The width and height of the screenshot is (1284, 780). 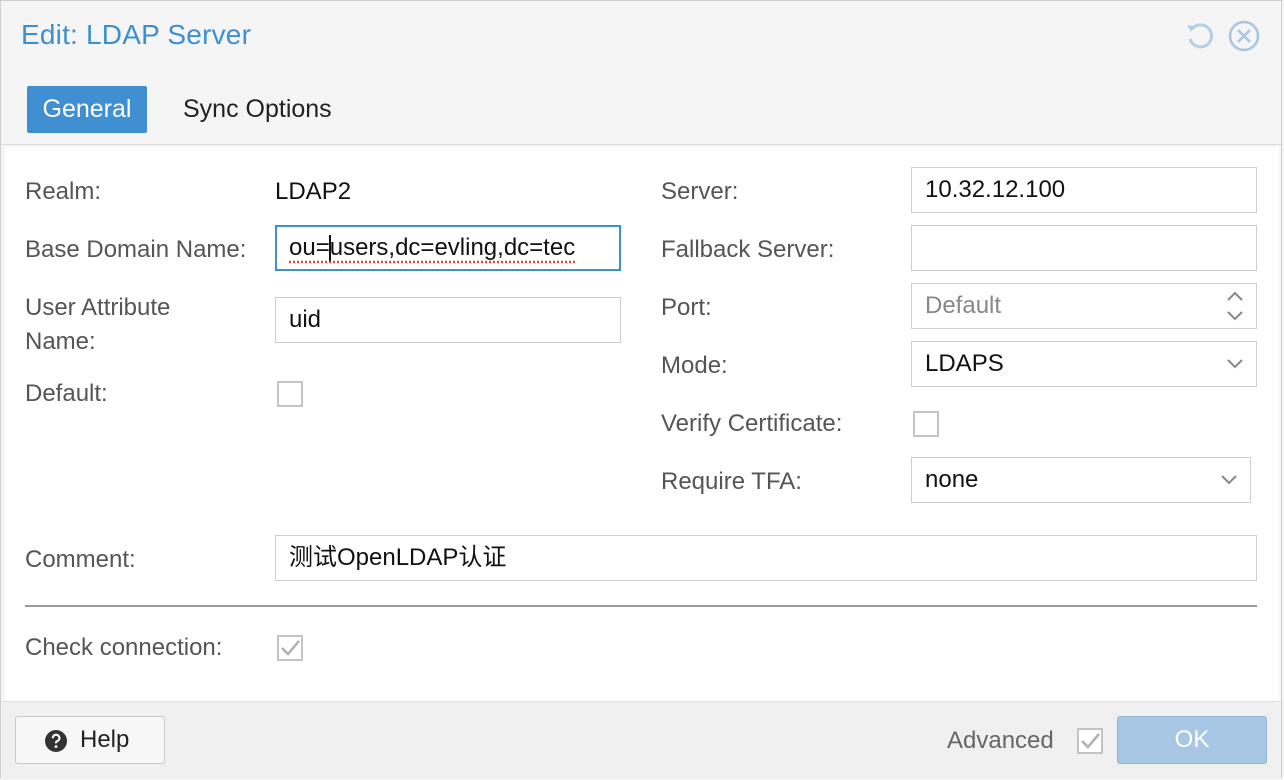 I want to click on check-connection-checkbox, so click(x=290, y=648).